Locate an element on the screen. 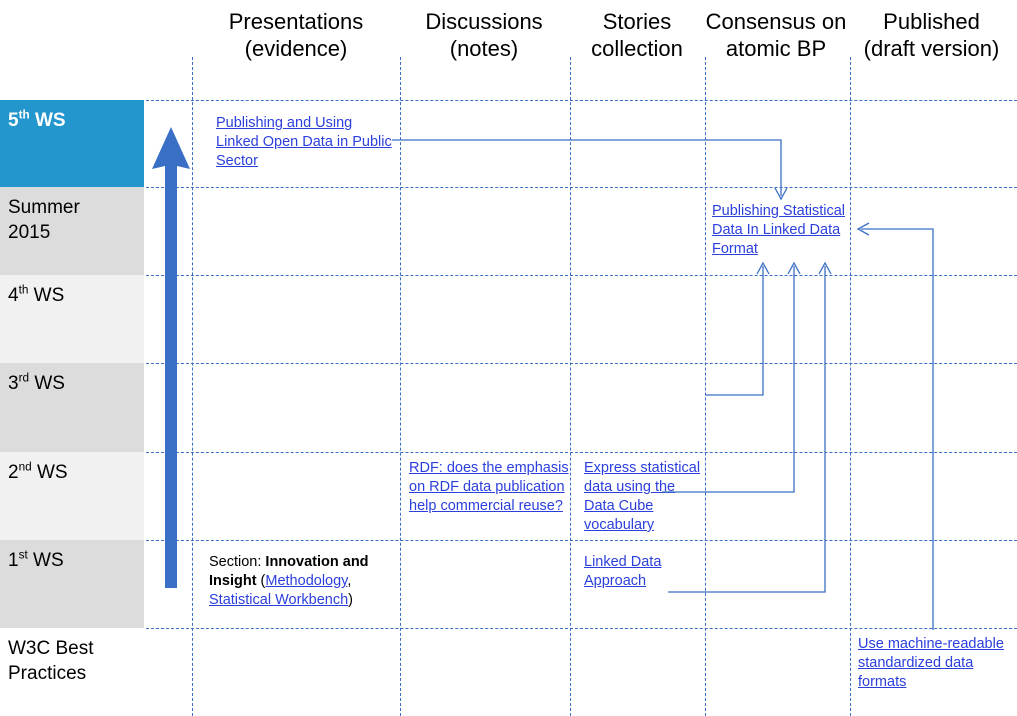  row-label-ws2-number: 2 is located at coordinates (13, 472).